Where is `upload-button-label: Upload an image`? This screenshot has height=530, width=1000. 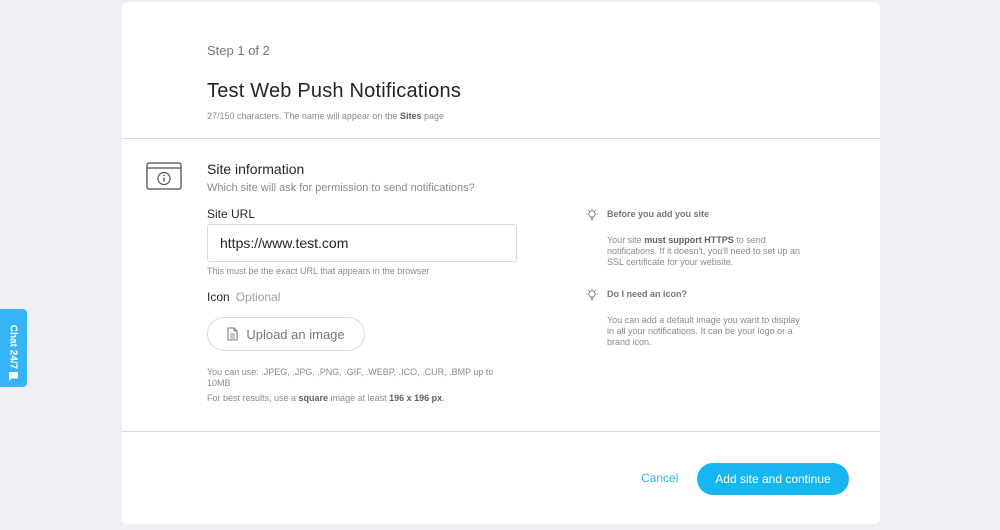
upload-button-label: Upload an image is located at coordinates (295, 334).